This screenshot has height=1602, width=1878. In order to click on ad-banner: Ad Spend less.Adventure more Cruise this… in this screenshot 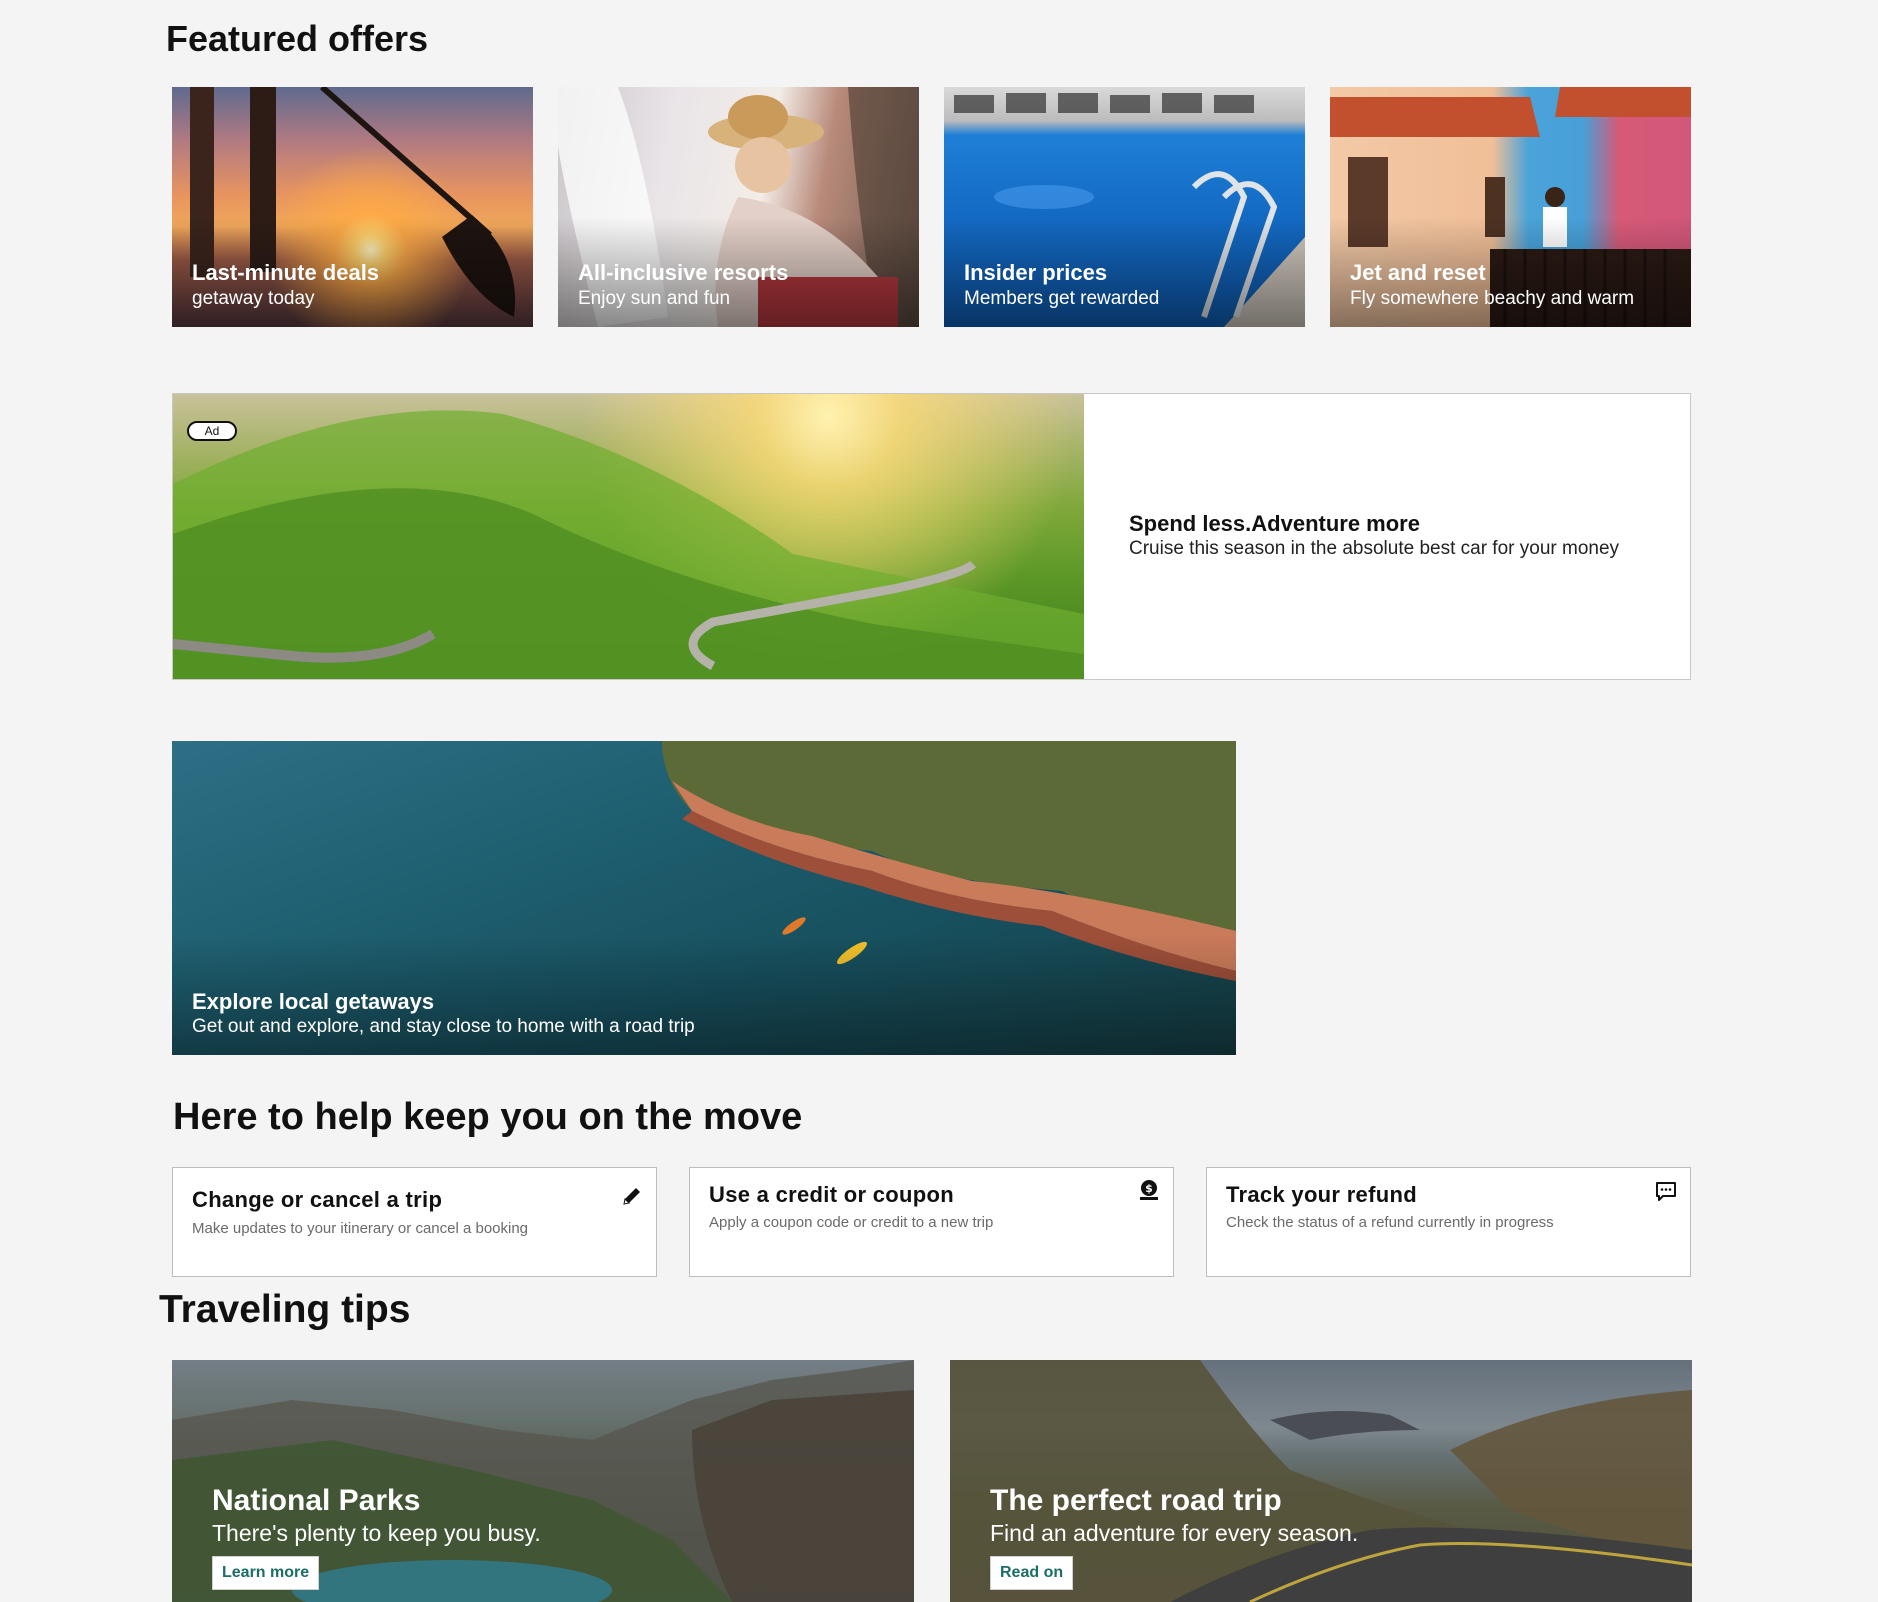, I will do `click(931, 536)`.